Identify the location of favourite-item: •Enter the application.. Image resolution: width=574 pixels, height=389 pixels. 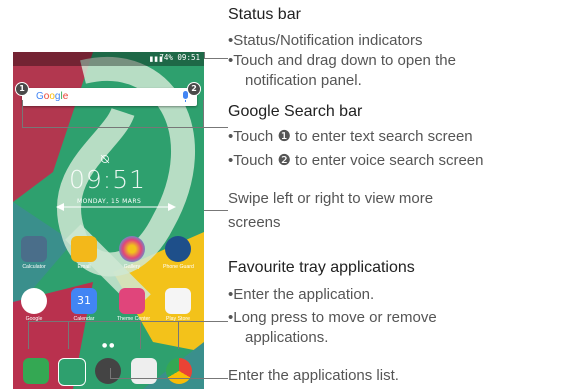
(301, 294).